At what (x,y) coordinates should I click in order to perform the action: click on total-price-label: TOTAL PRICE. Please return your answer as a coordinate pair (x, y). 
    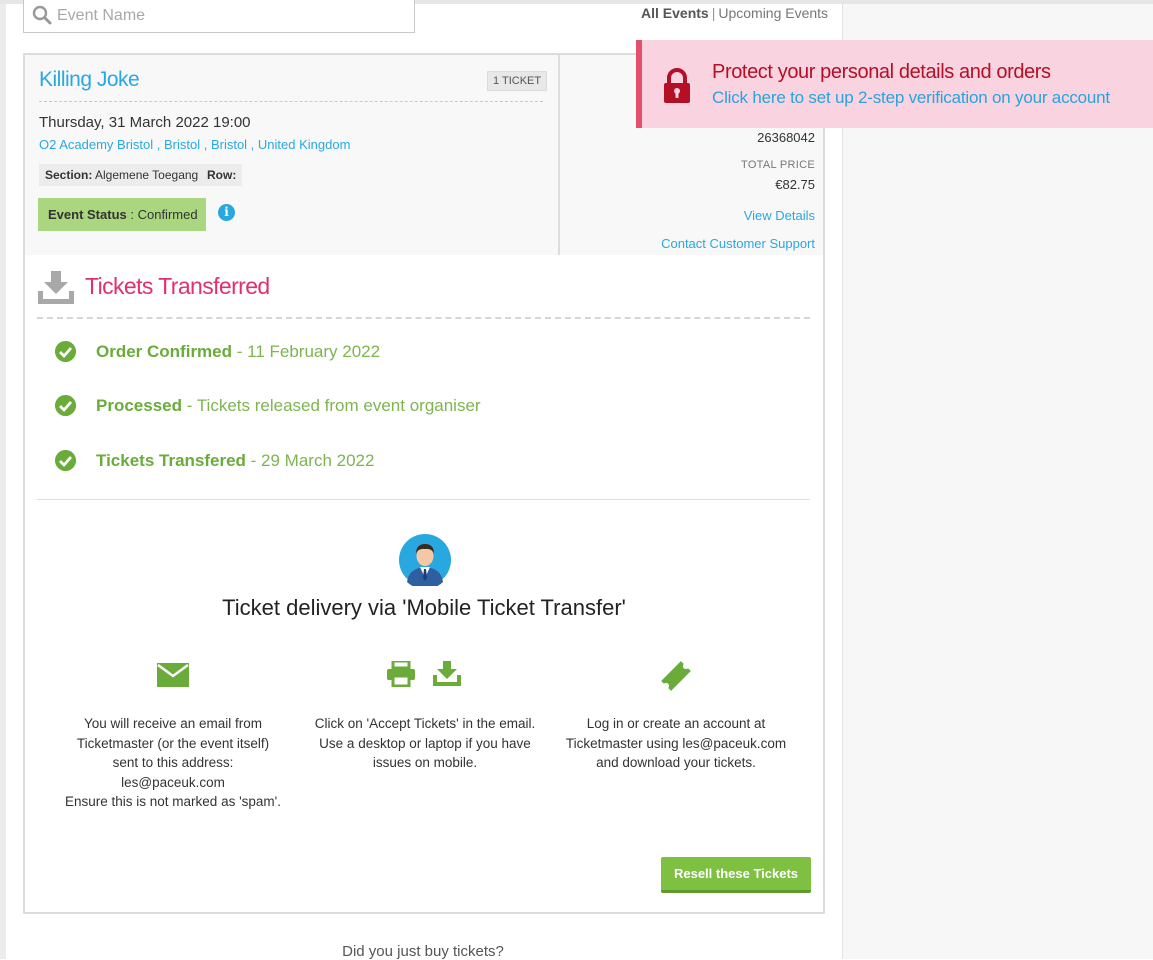
    Looking at the image, I should click on (778, 165).